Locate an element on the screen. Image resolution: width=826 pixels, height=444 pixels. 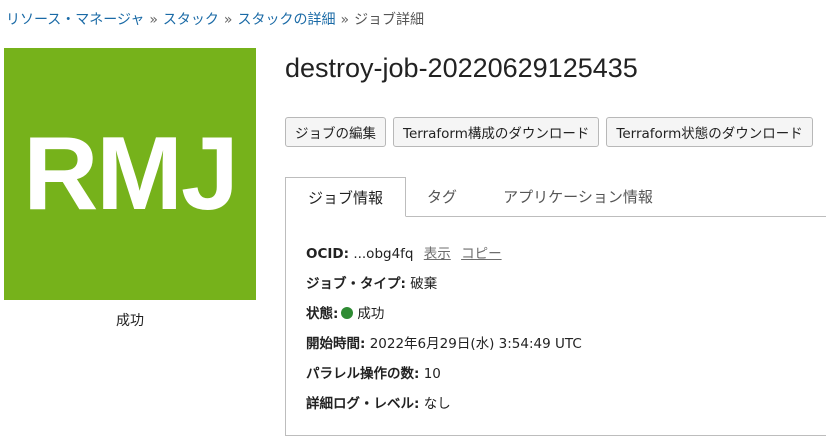
show-ocid-link: 表示 is located at coordinates (437, 254).